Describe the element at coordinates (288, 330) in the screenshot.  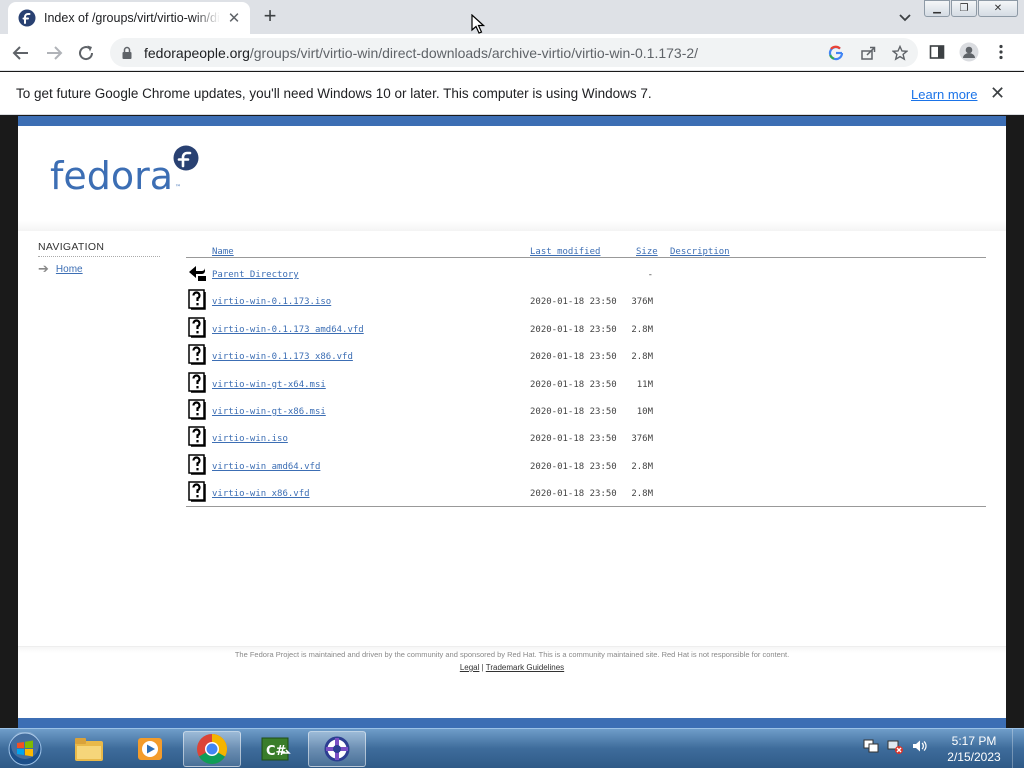
I see `file-link: virtio-win-0.1.173_amd64.vfd` at that location.